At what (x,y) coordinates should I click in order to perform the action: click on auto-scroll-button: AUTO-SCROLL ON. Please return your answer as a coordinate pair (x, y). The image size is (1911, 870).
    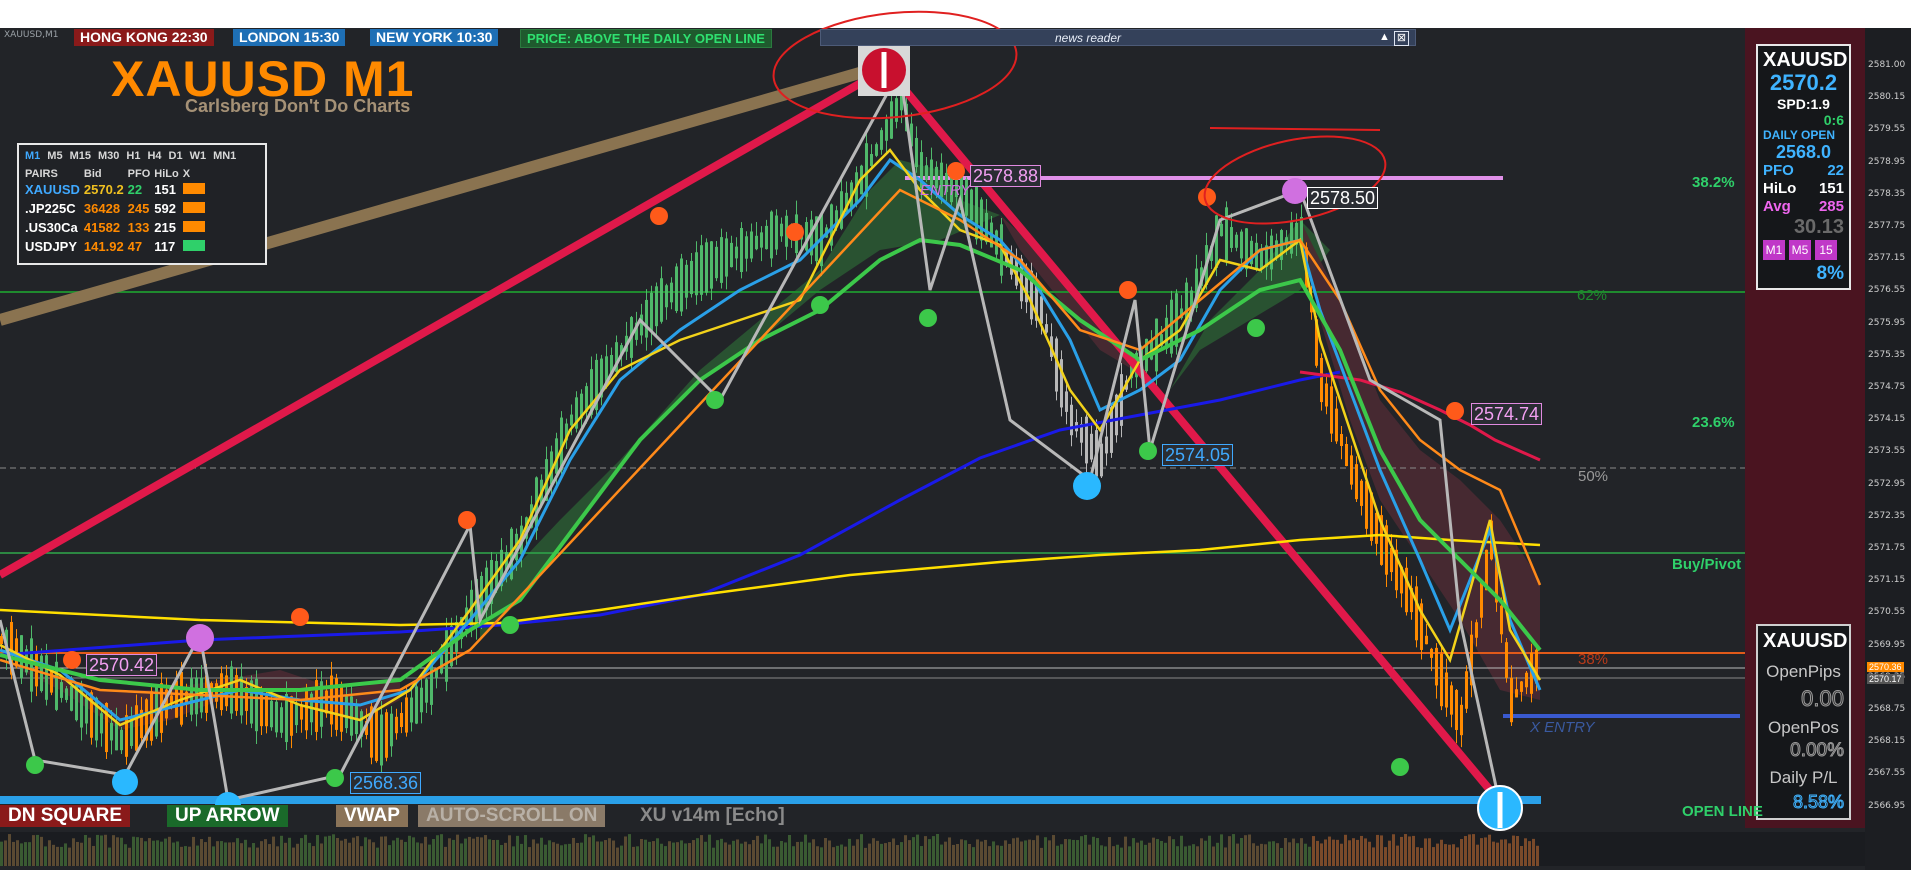
    Looking at the image, I should click on (512, 816).